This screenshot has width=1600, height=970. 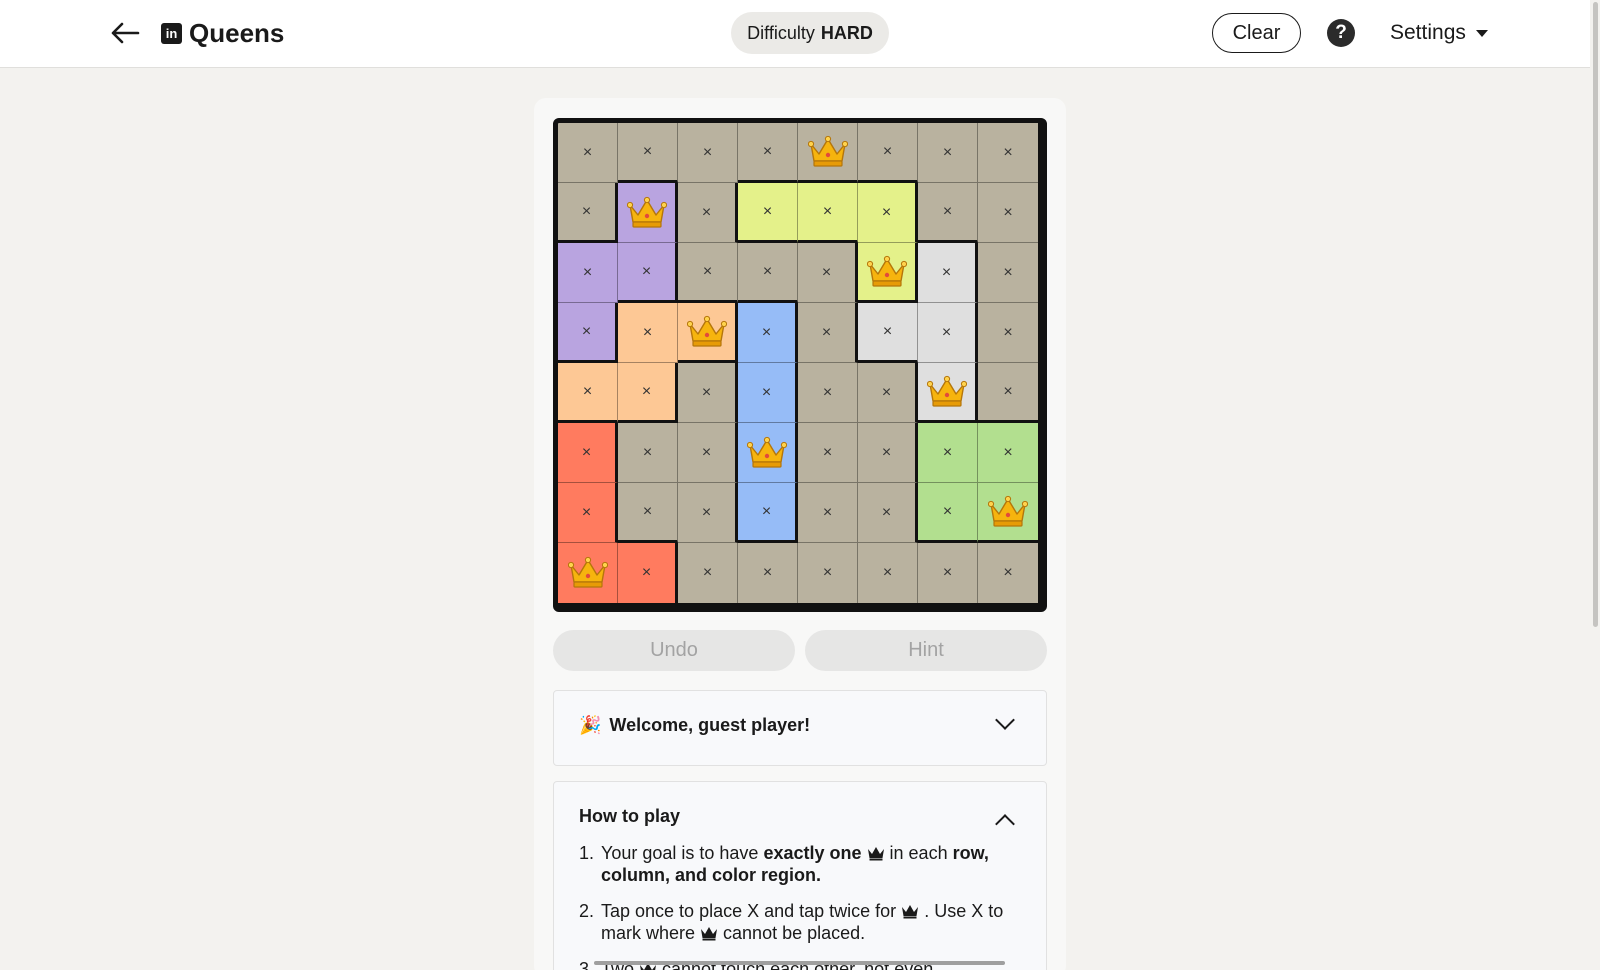 I want to click on board-cell-r5c8: ×, so click(x=1008, y=393).